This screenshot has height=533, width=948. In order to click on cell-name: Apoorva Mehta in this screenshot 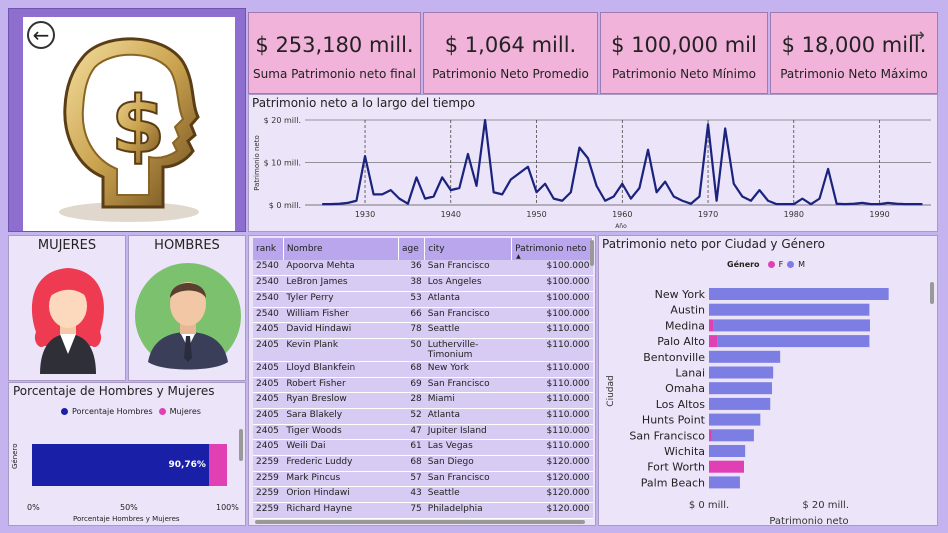, I will do `click(341, 268)`.